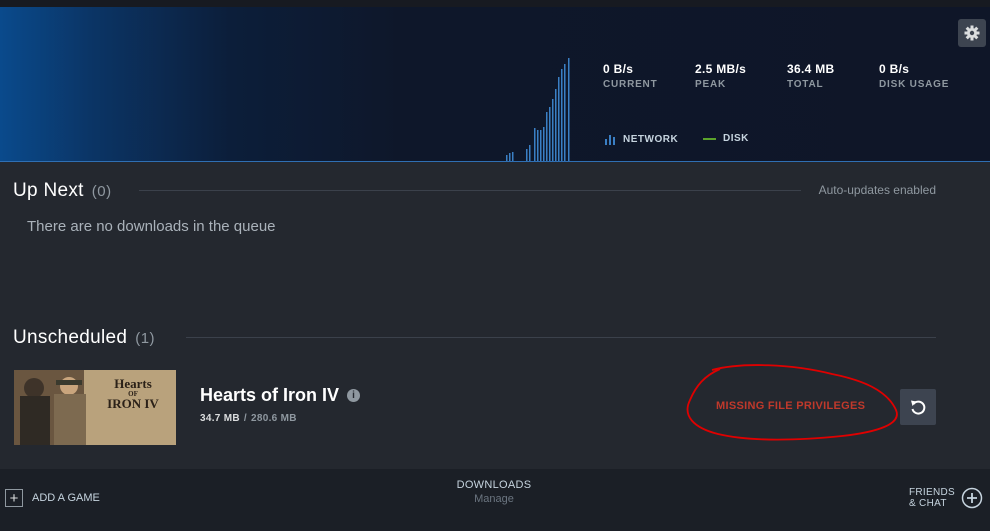  What do you see at coordinates (630, 84) in the screenshot?
I see `stat-current-label: CURRENT` at bounding box center [630, 84].